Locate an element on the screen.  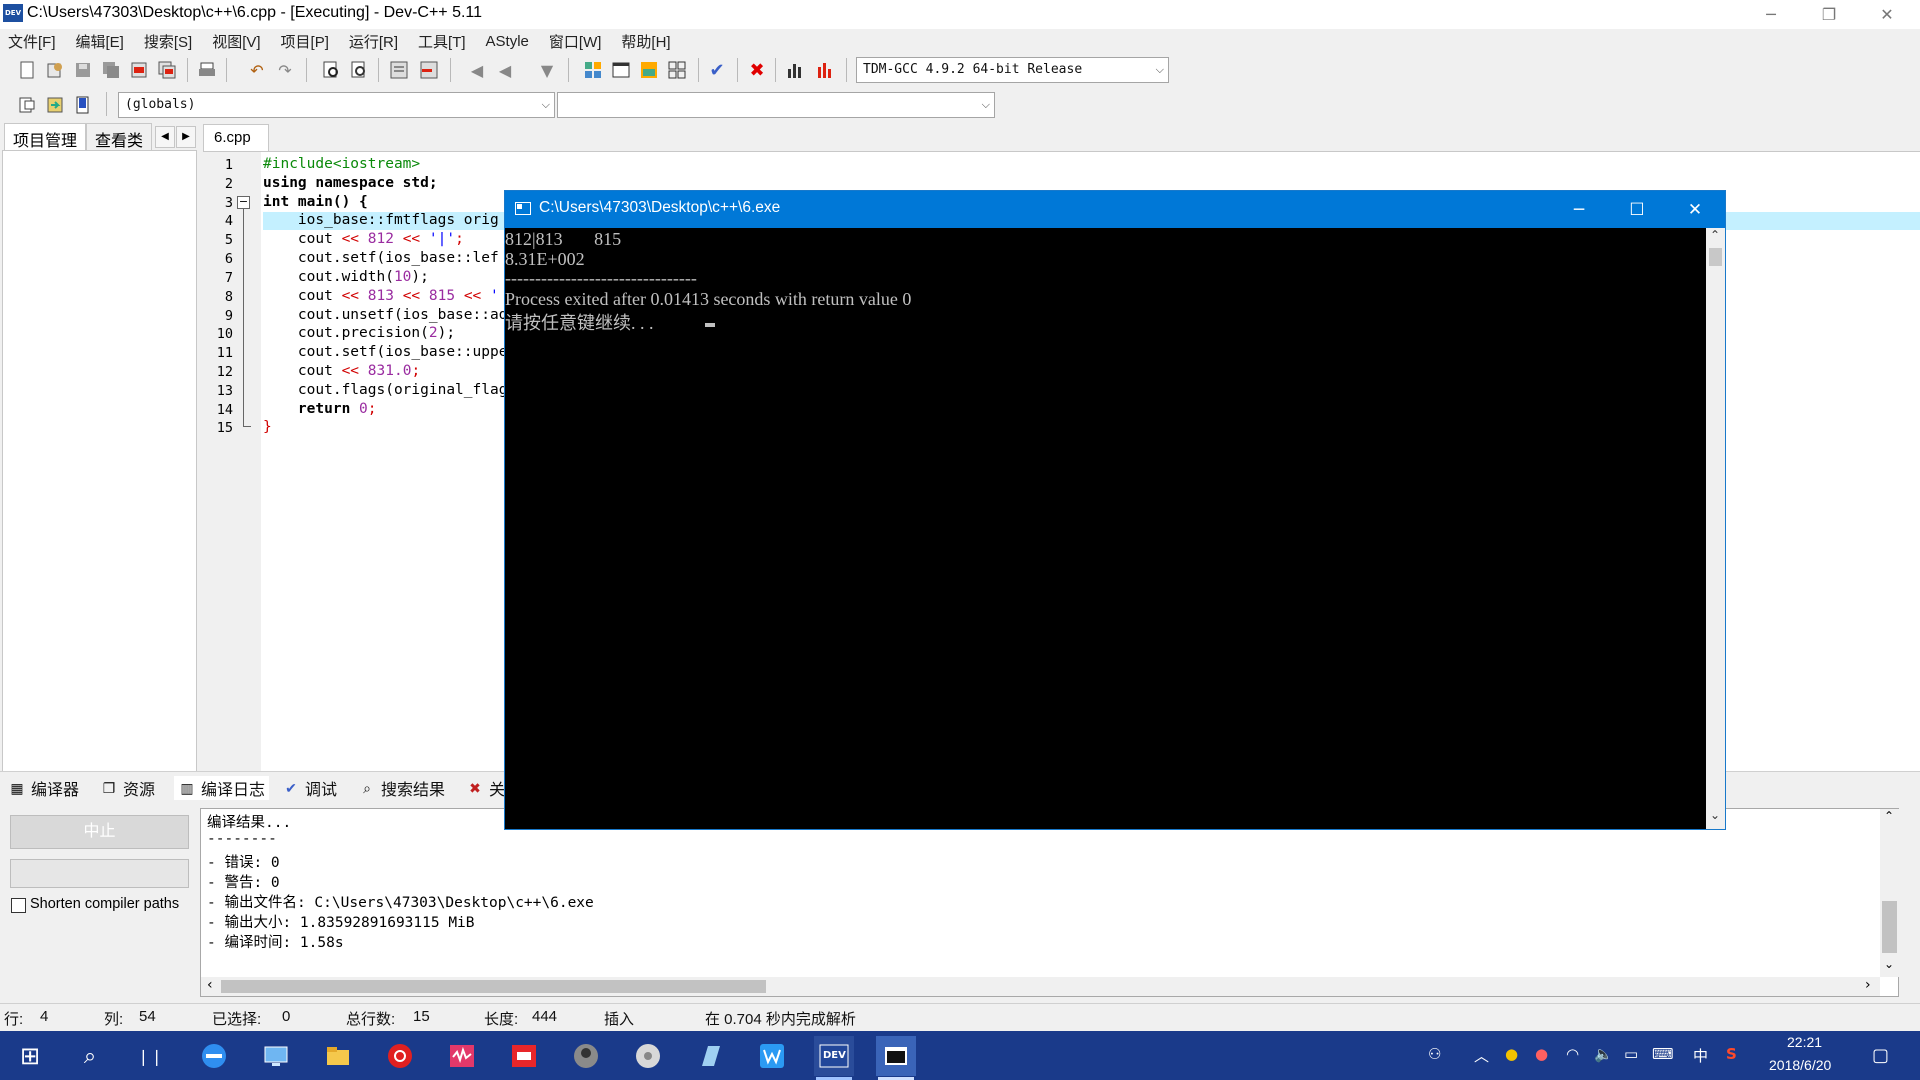
console-scrollbar: ⌃ ⌄ is located at coordinates (1715, 528).